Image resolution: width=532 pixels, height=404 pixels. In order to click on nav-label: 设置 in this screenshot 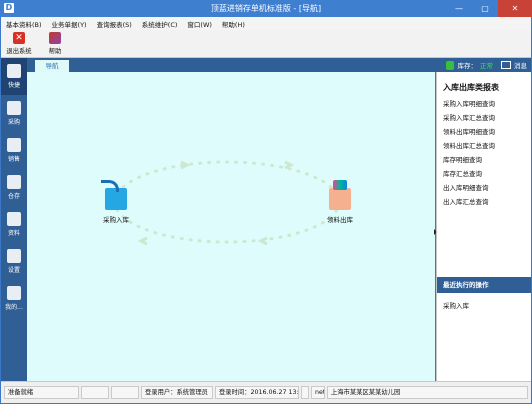, I will do `click(13, 270)`.